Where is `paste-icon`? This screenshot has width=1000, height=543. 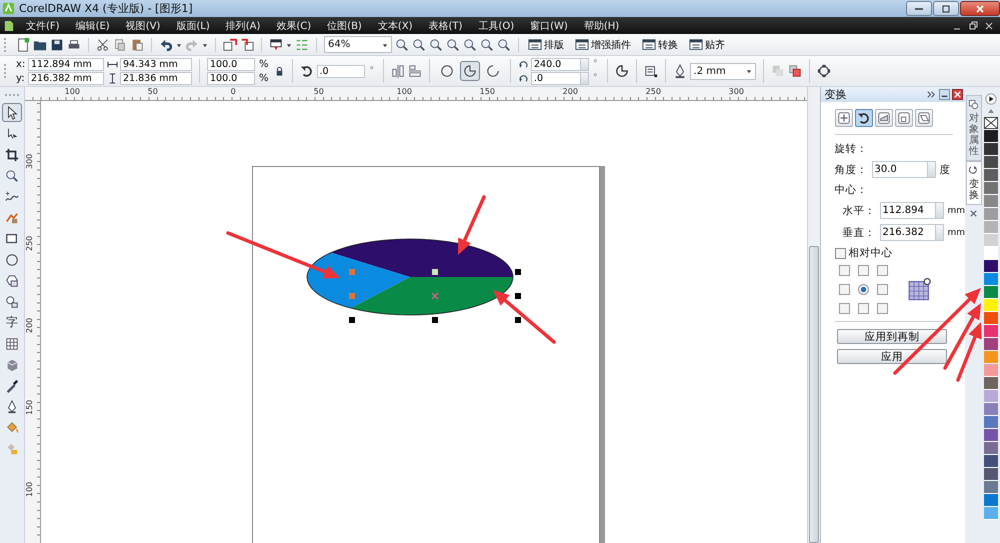 paste-icon is located at coordinates (137, 45).